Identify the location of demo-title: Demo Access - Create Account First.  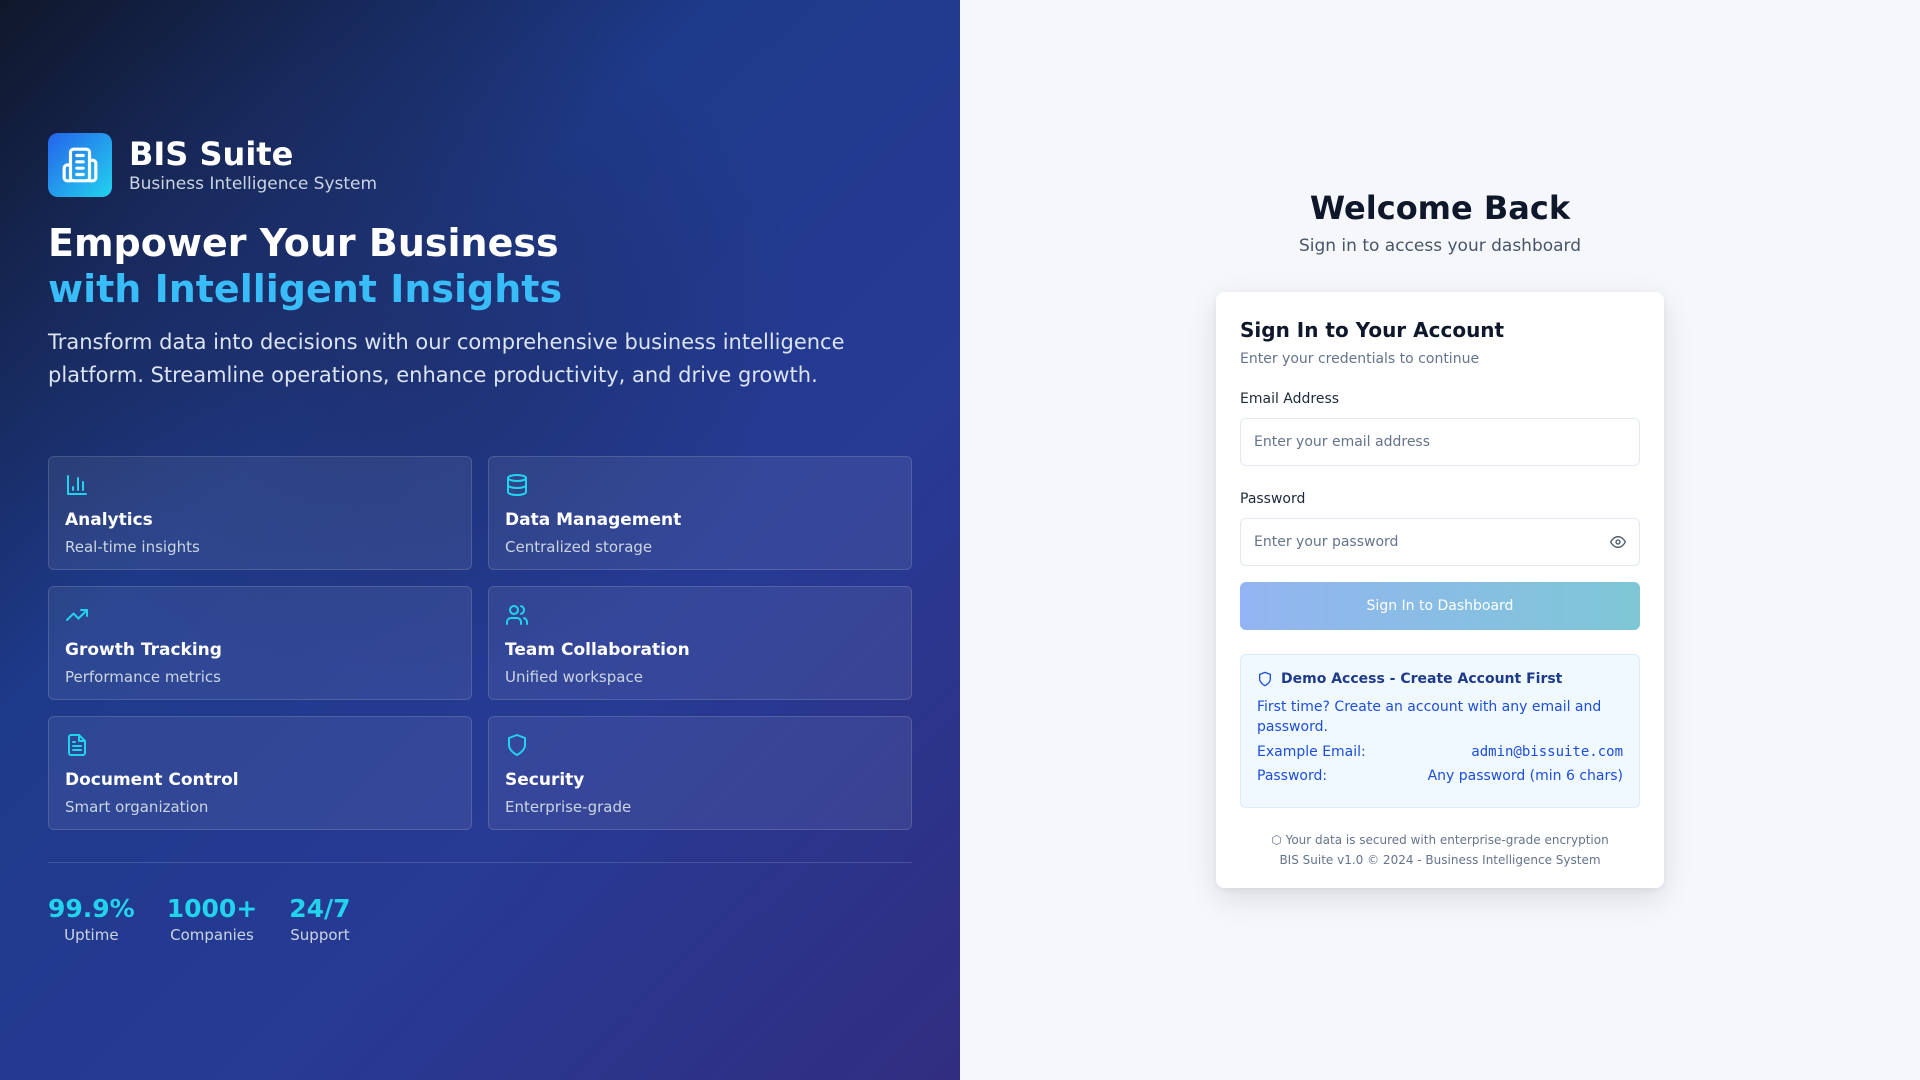
(1422, 679).